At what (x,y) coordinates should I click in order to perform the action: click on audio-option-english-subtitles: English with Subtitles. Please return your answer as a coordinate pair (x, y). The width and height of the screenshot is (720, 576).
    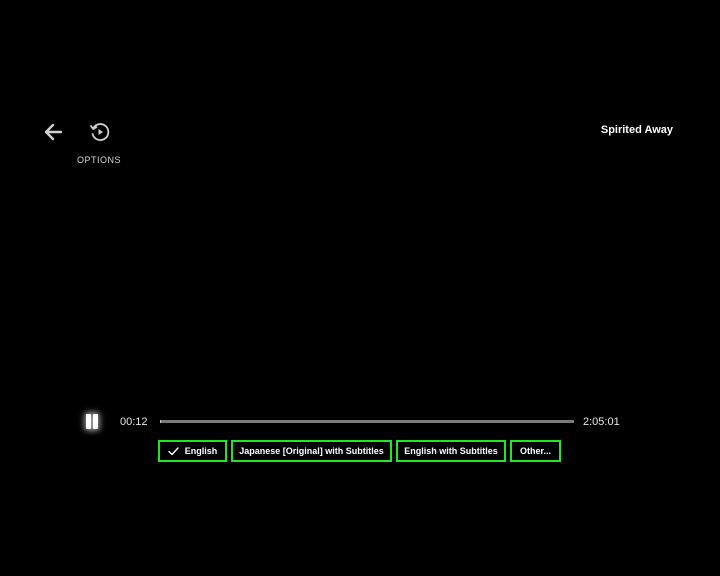
    Looking at the image, I should click on (451, 451).